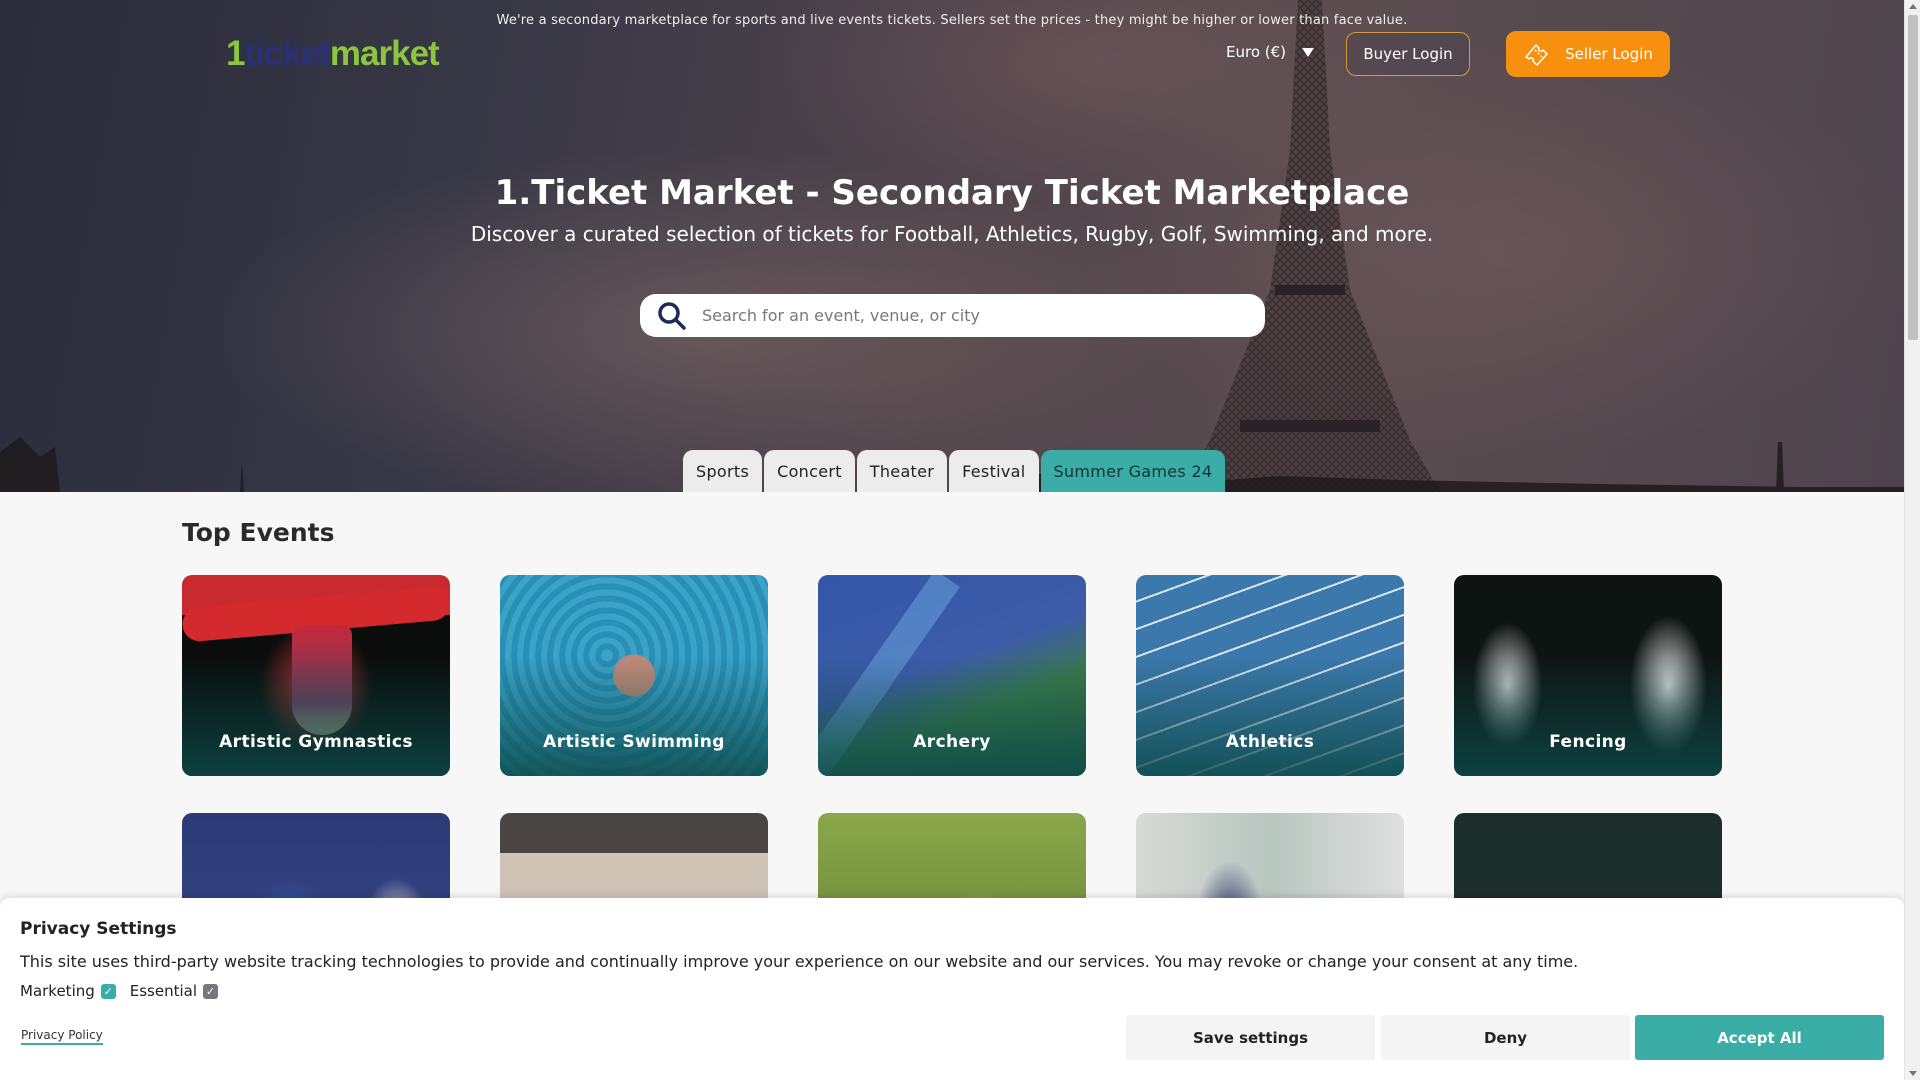 Image resolution: width=1920 pixels, height=1080 pixels. Describe the element at coordinates (1308, 52) in the screenshot. I see `caret-down-icon` at that location.